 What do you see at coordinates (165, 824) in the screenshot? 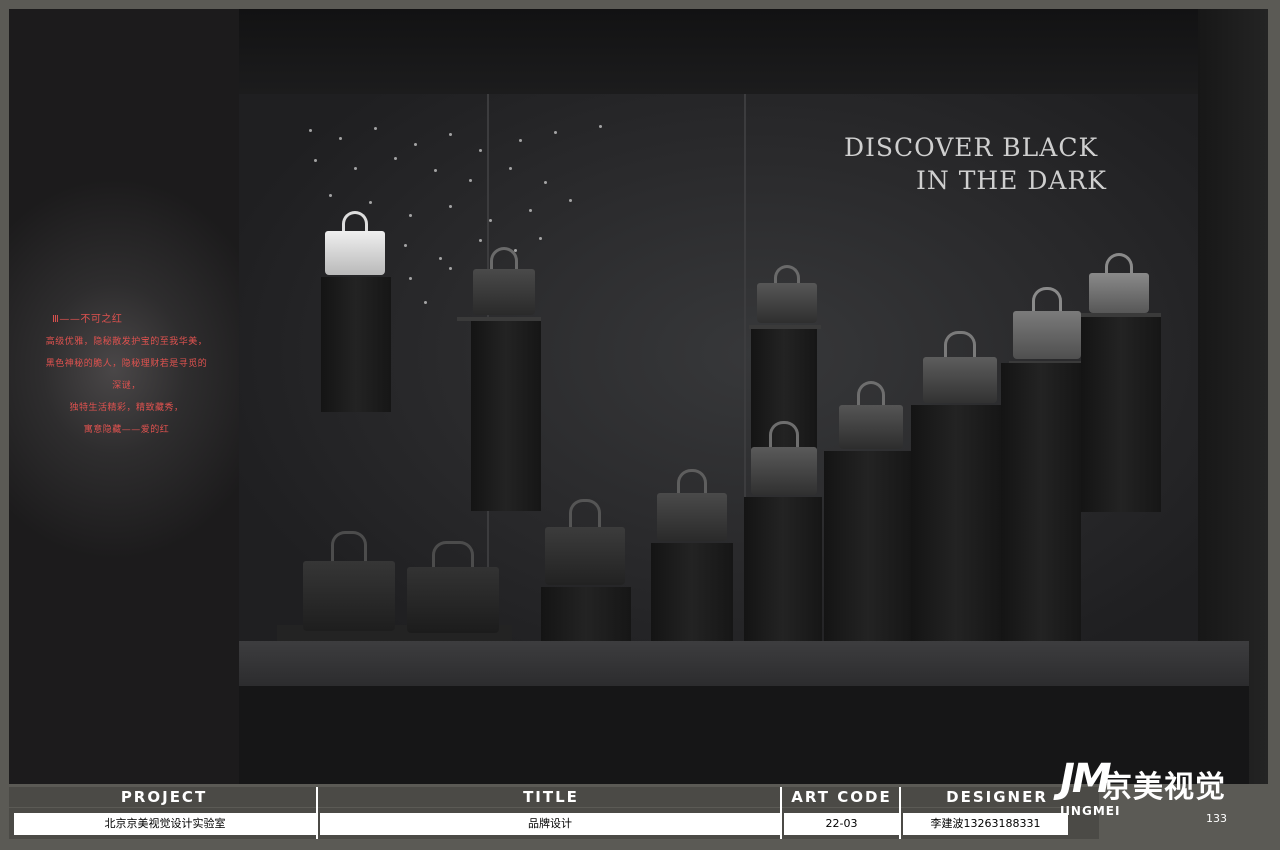
I see `project-value: 北京京美视觉设计实验室` at bounding box center [165, 824].